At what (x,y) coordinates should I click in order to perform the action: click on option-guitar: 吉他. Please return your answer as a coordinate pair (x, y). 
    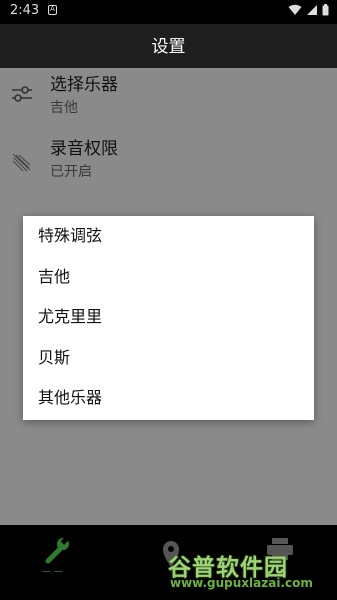
    Looking at the image, I should click on (168, 277).